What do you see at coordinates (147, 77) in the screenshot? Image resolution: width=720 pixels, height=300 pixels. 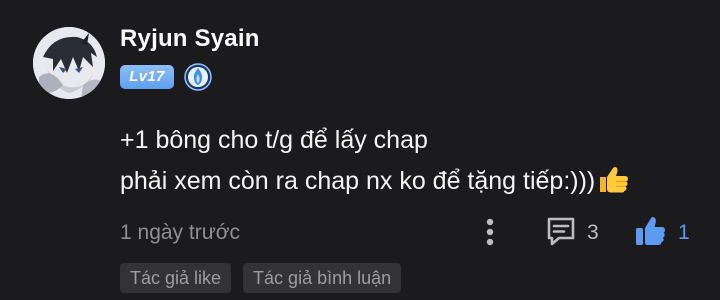 I see `level-badge: Lv17` at bounding box center [147, 77].